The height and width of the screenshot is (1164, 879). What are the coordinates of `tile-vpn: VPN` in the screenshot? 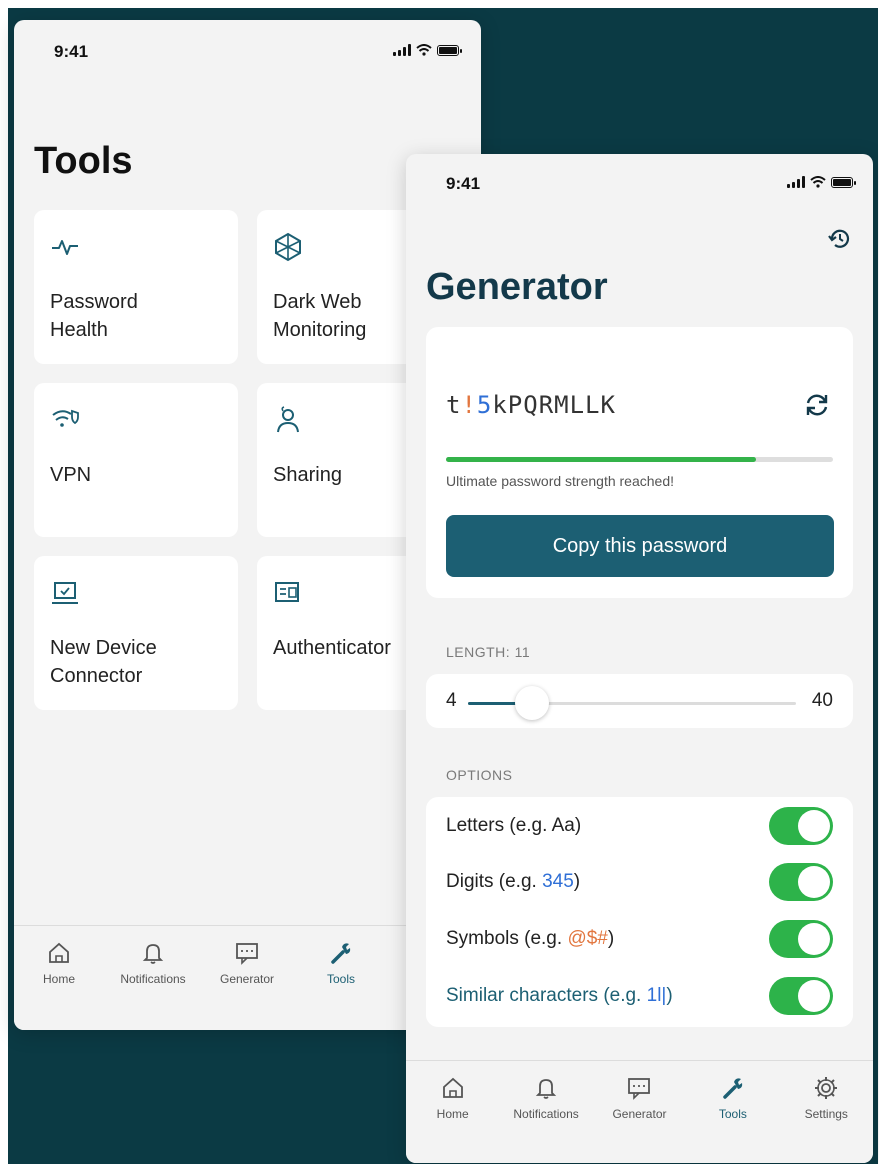 It's located at (136, 460).